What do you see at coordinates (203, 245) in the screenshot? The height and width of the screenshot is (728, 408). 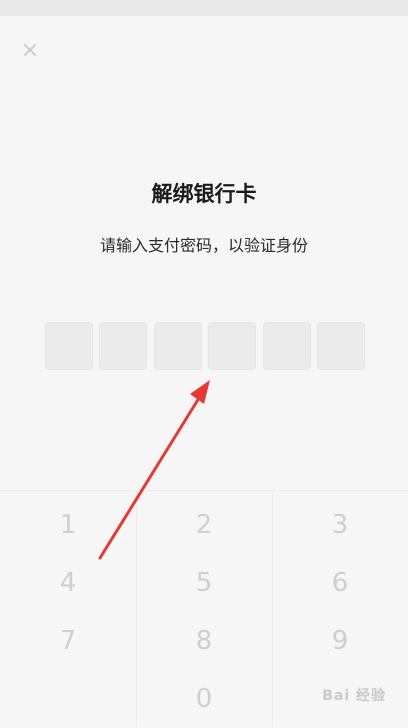 I see `page-subtitle: 请输入支付密码，以验证身份` at bounding box center [203, 245].